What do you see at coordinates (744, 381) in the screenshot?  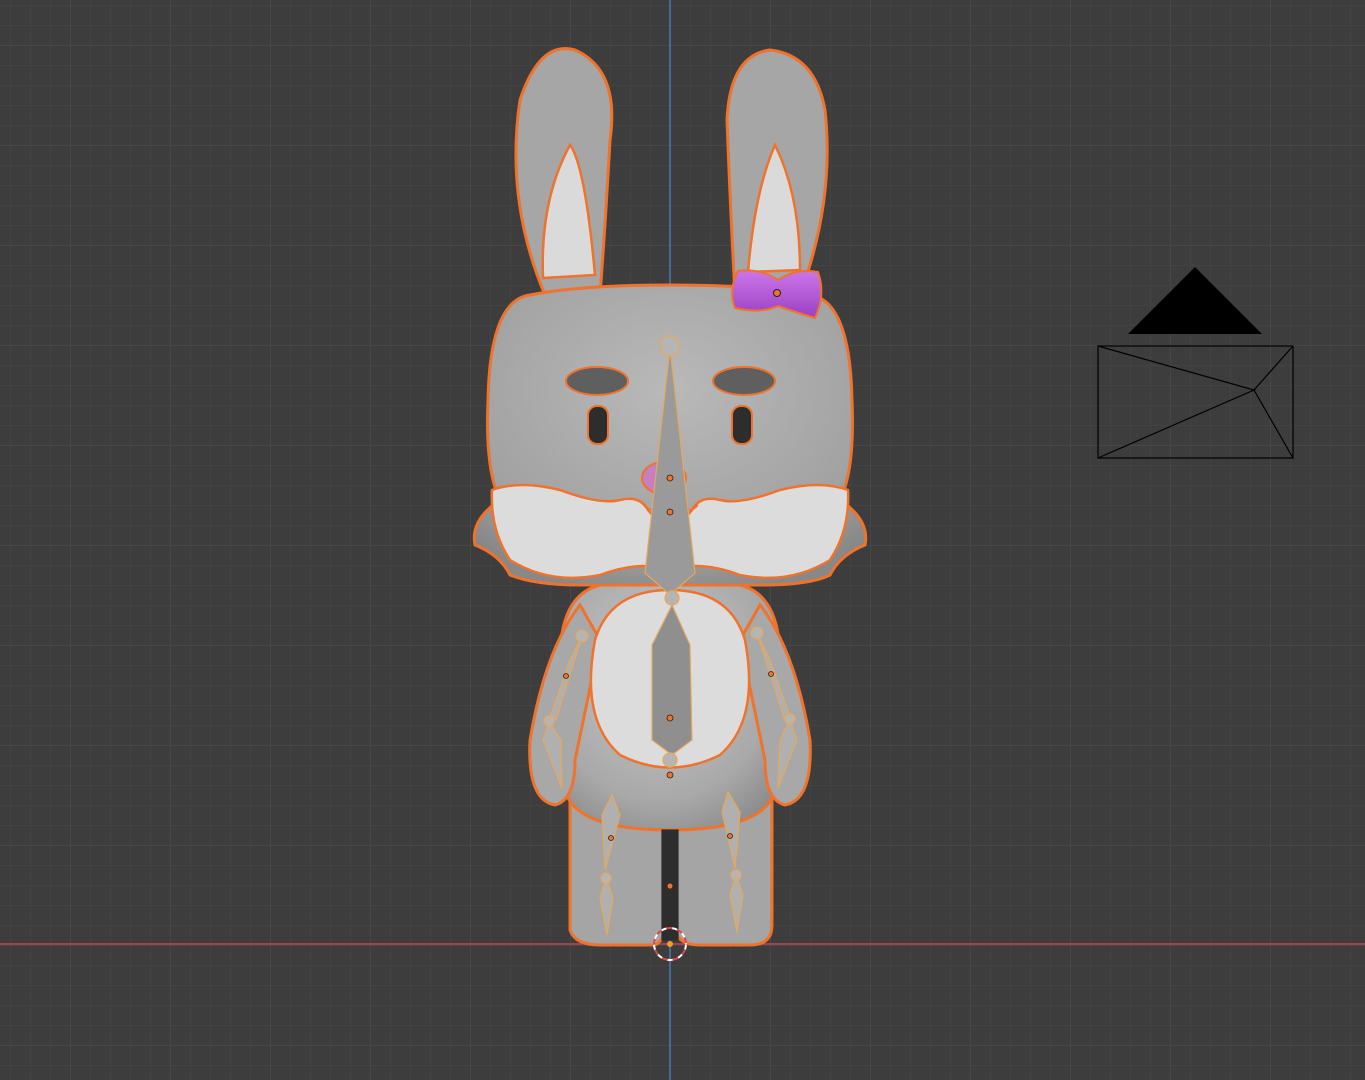 I see `right-eyebrow` at bounding box center [744, 381].